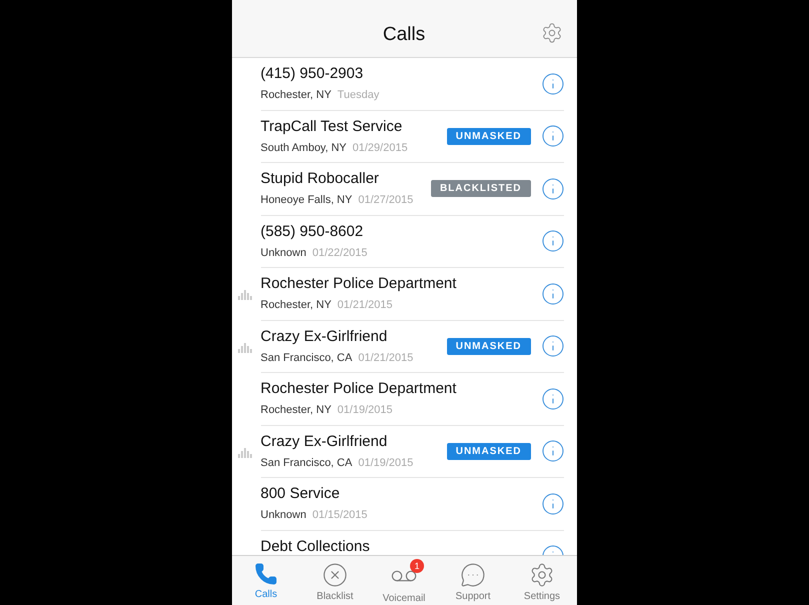 The image size is (809, 605). What do you see at coordinates (306, 200) in the screenshot?
I see `caller-location: Honeoye Falls, NY` at bounding box center [306, 200].